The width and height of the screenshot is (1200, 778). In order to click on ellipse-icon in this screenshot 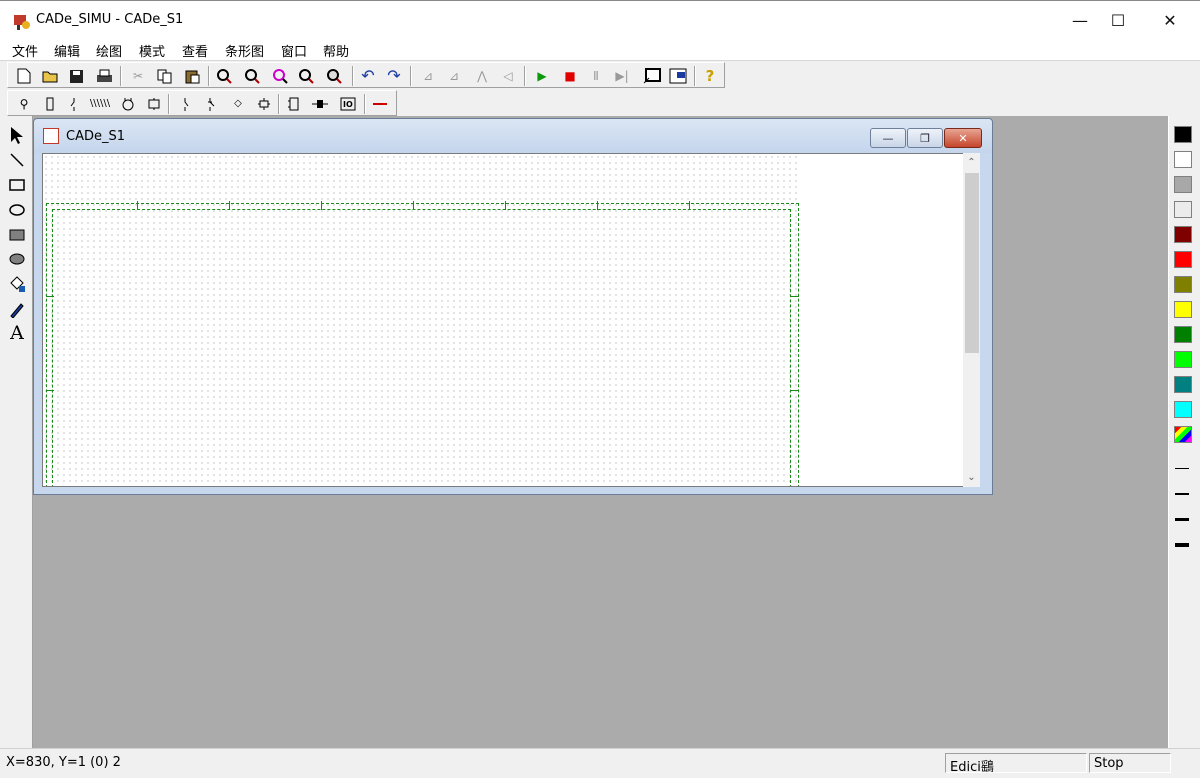, I will do `click(17, 210)`.